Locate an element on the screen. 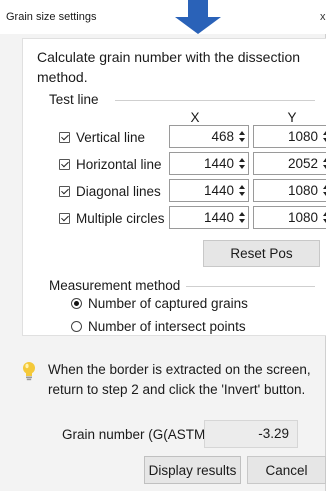 This screenshot has height=491, width=326. cancel-button: Cancel is located at coordinates (286, 470).